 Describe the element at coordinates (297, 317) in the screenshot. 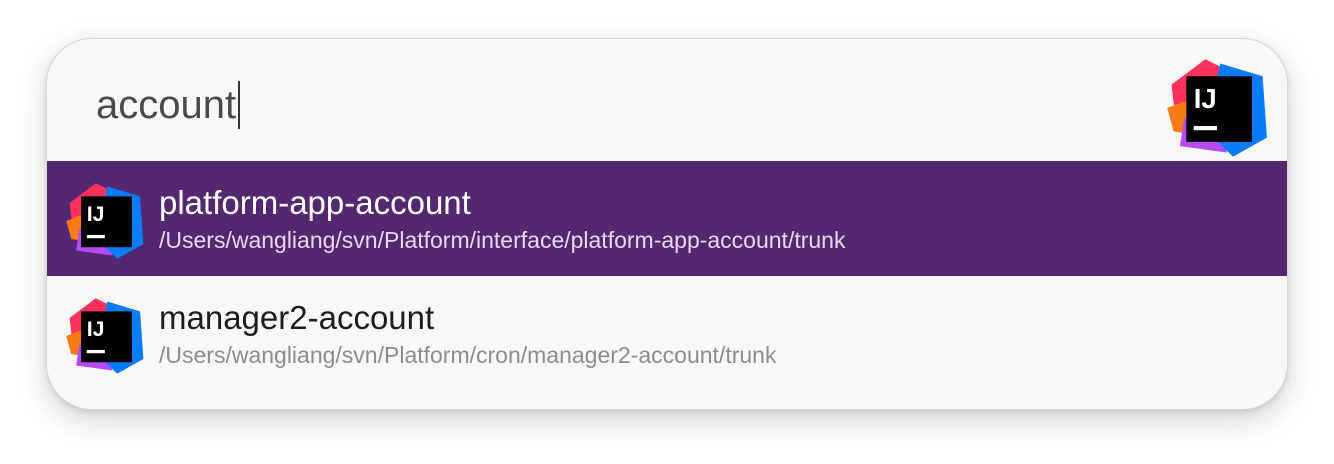

I see `result-title: manager2-account` at that location.